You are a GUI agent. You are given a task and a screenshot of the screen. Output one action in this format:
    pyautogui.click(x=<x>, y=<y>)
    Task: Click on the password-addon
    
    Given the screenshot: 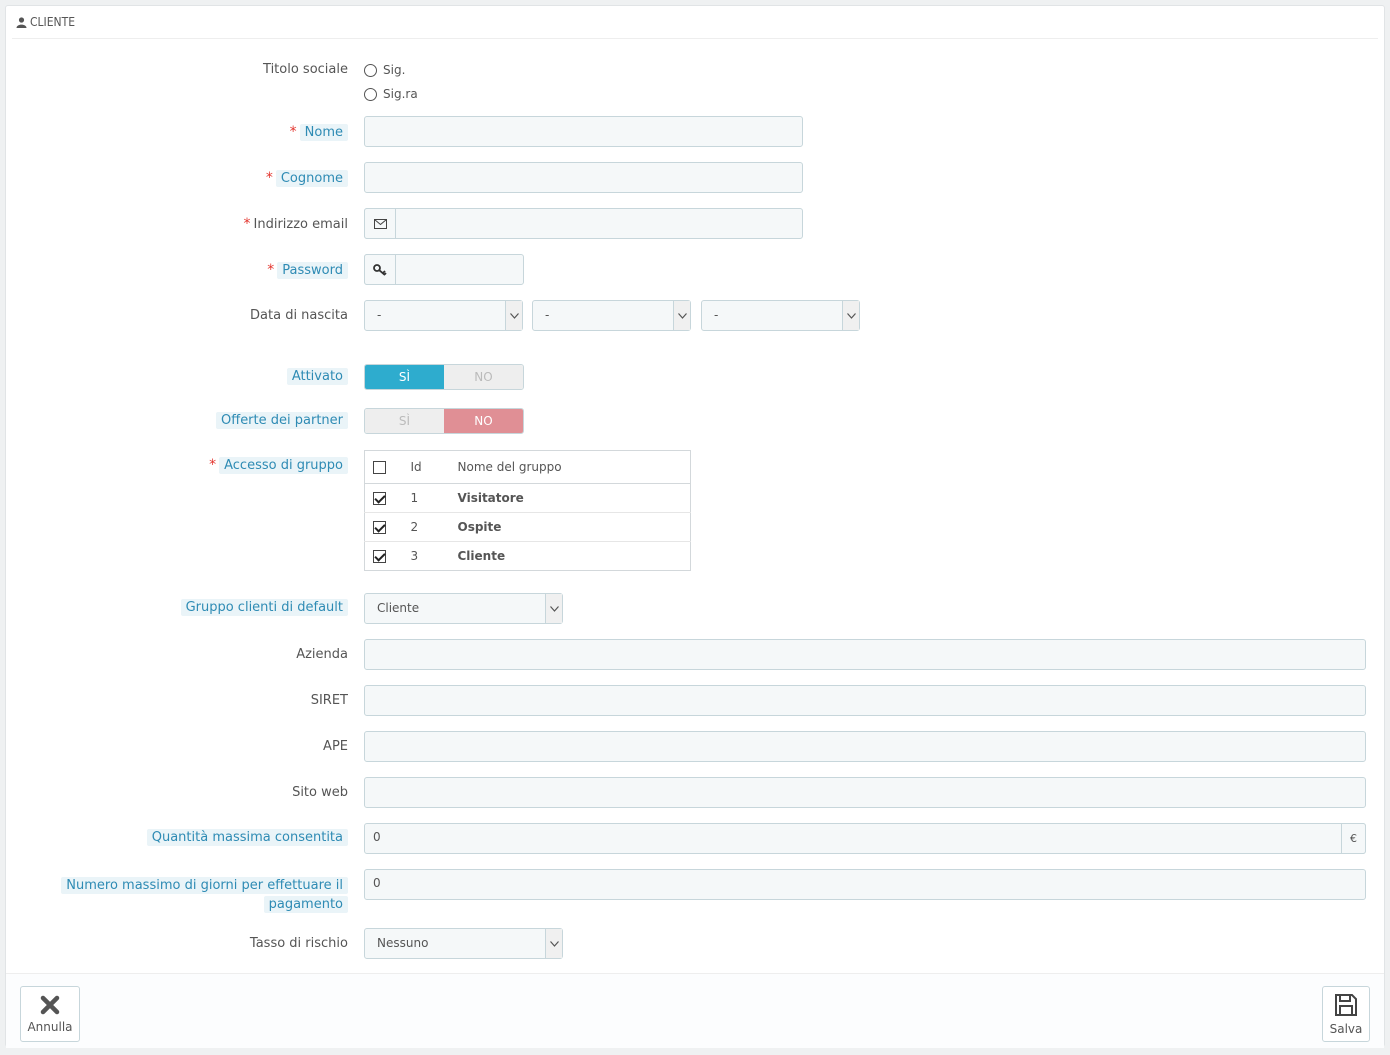 What is the action you would take?
    pyautogui.click(x=380, y=269)
    